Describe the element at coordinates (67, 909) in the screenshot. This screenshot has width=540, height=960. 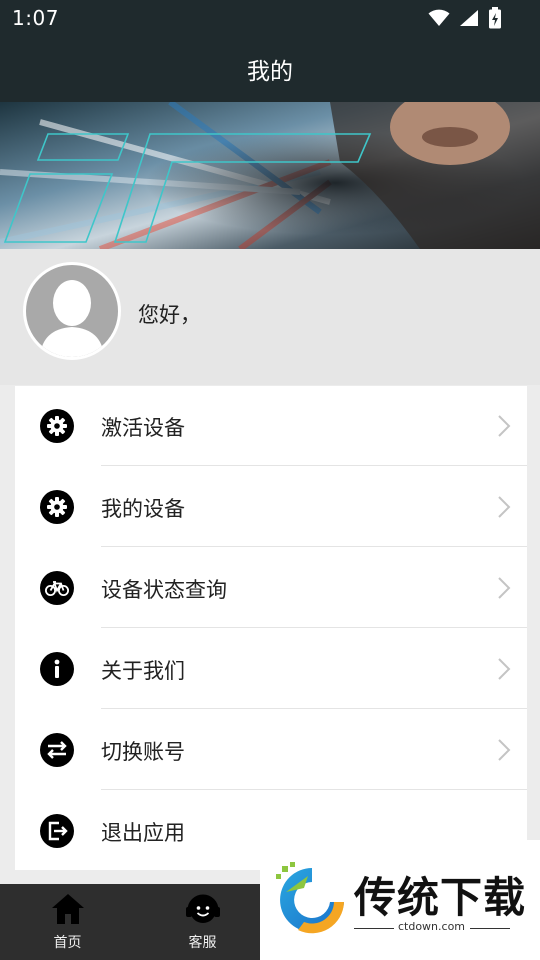
I see `home-icon` at that location.